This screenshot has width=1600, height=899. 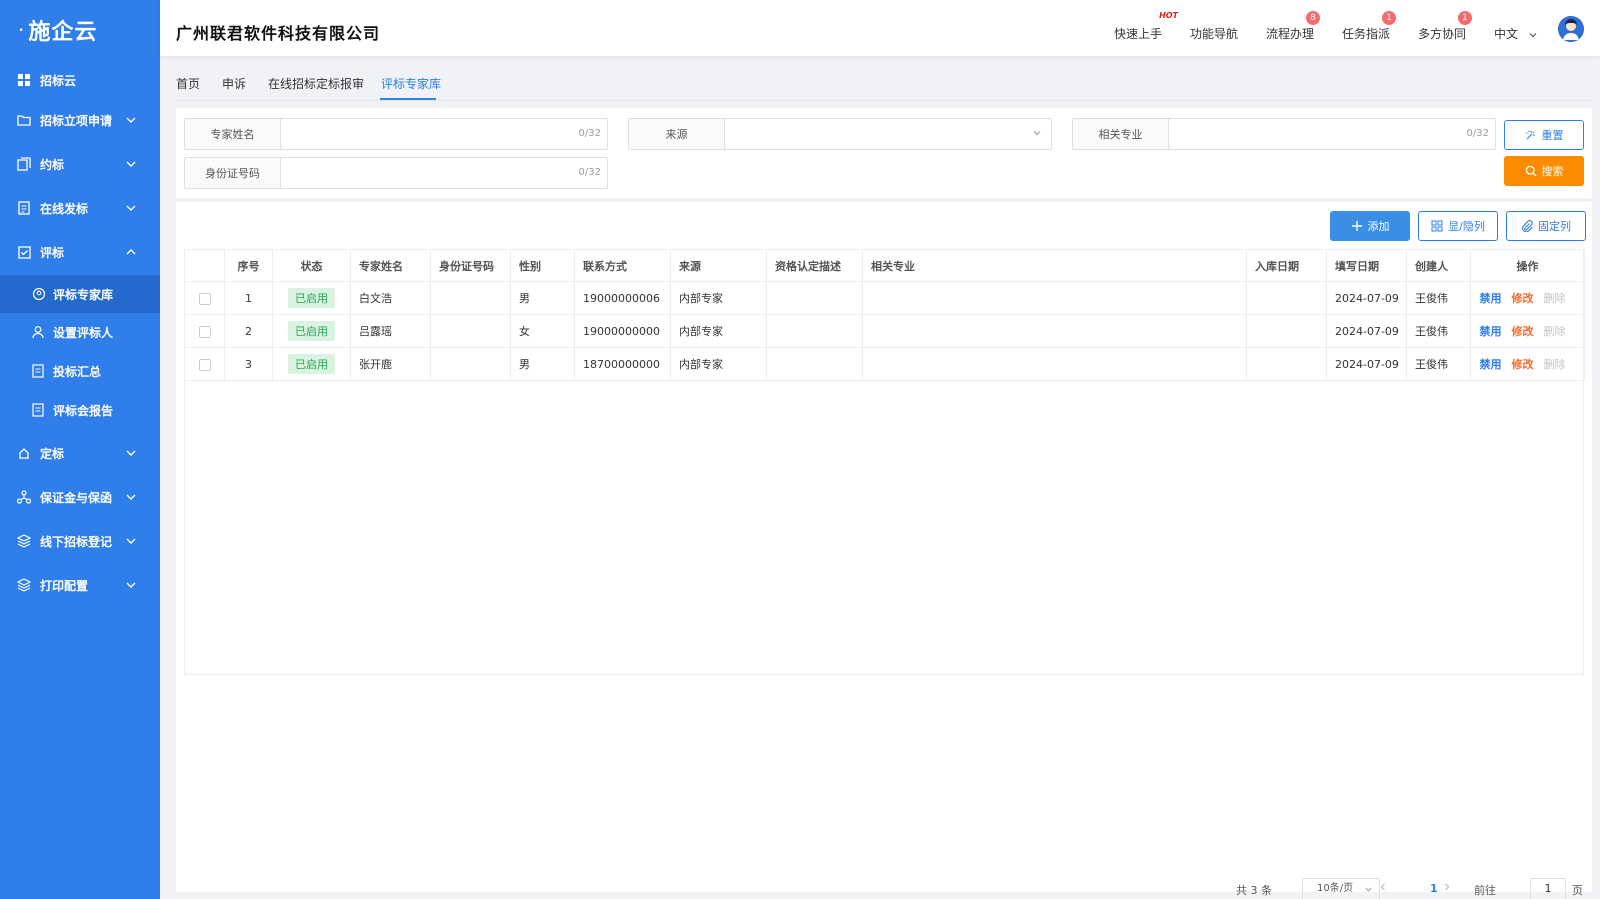 What do you see at coordinates (24, 497) in the screenshot?
I see `network-icon` at bounding box center [24, 497].